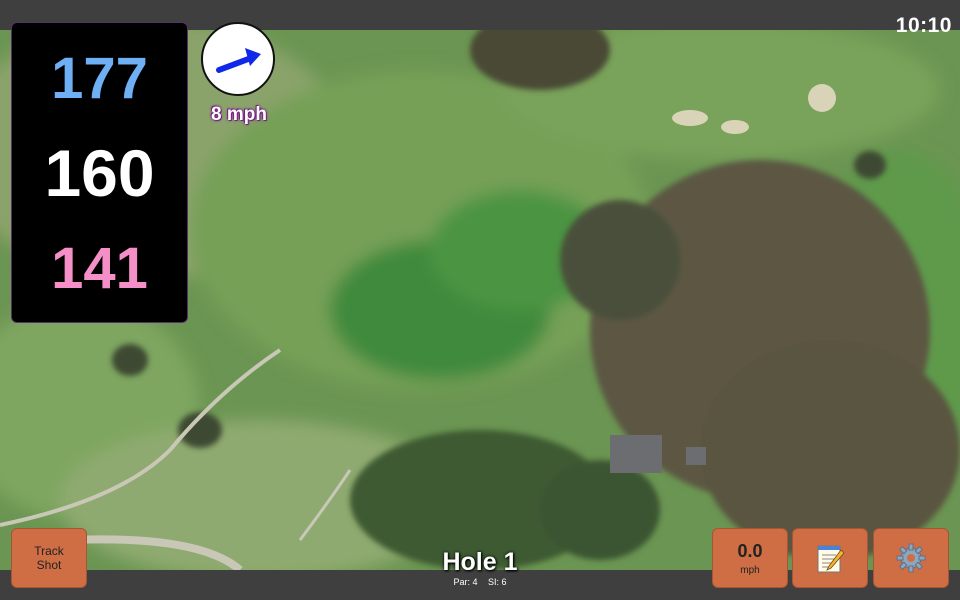  I want to click on wind-value: 0.0, so click(750, 550).